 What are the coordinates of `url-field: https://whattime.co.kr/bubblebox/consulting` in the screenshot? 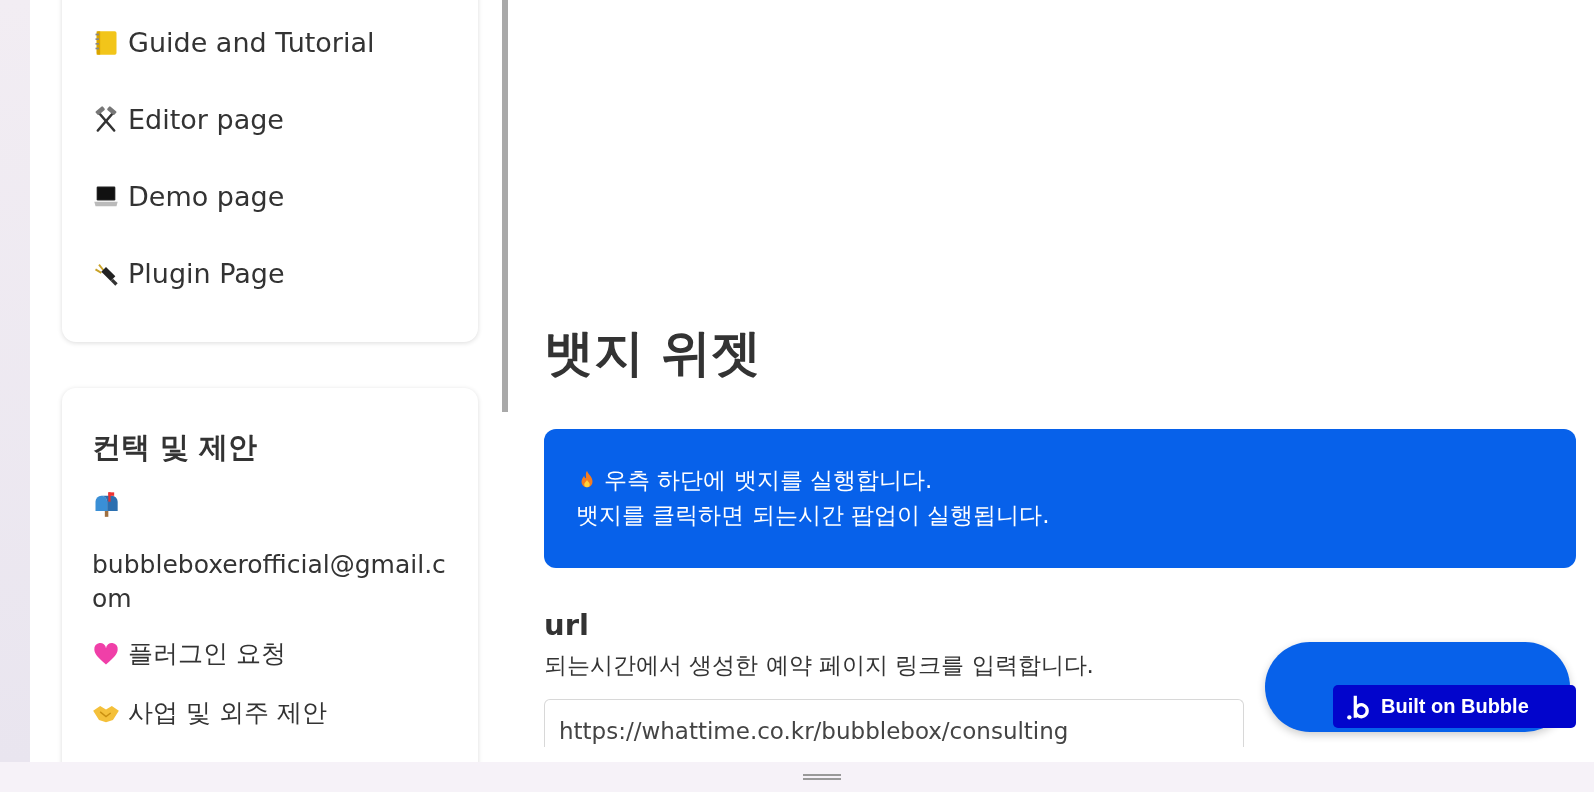 It's located at (894, 723).